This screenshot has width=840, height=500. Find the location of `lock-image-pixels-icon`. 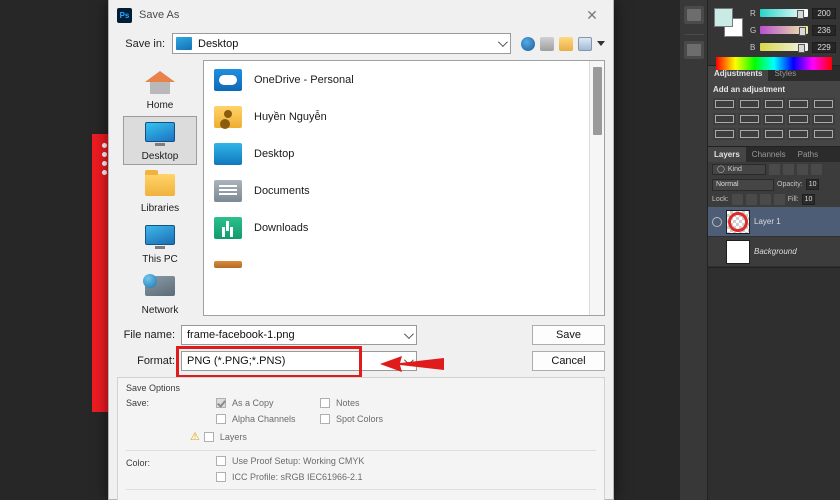

lock-image-pixels-icon is located at coordinates (751, 199).